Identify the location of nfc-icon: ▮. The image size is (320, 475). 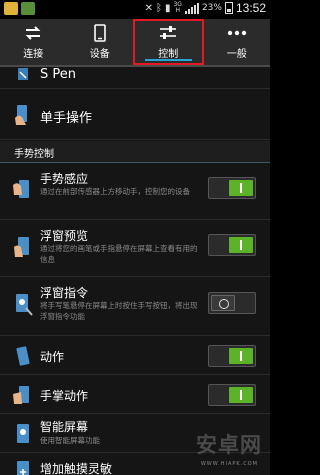
(167, 8).